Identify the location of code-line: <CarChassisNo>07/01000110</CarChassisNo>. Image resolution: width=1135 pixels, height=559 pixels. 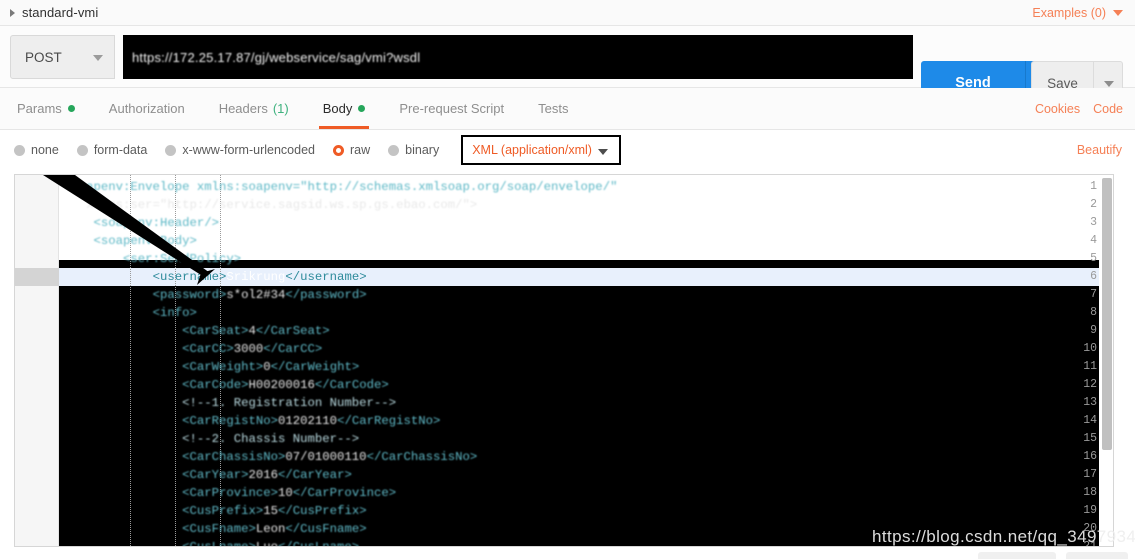
(330, 457).